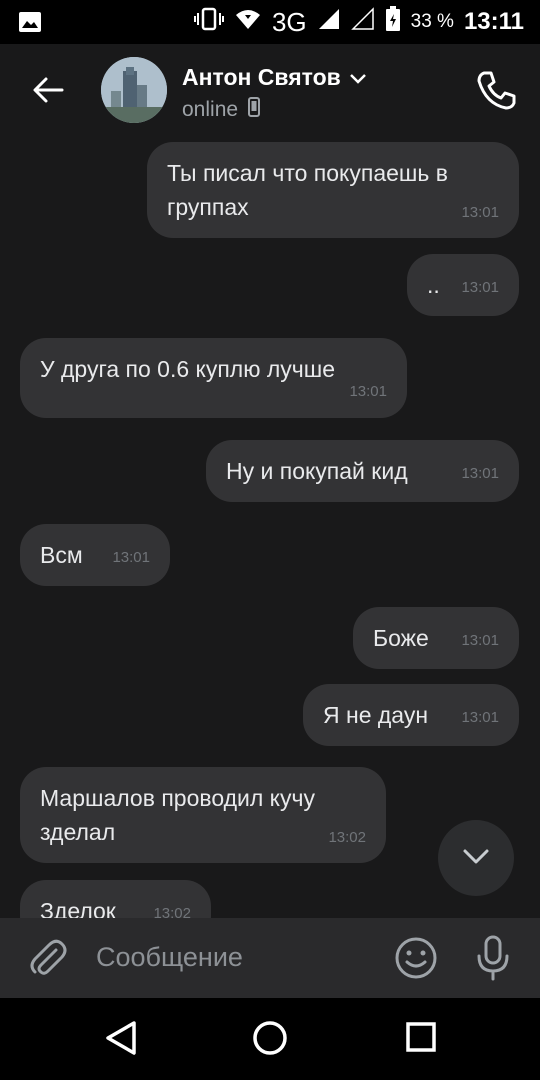 Image resolution: width=540 pixels, height=1080 pixels. Describe the element at coordinates (177, 815) in the screenshot. I see `message-text: Маршалов проводил кучу зделал` at that location.